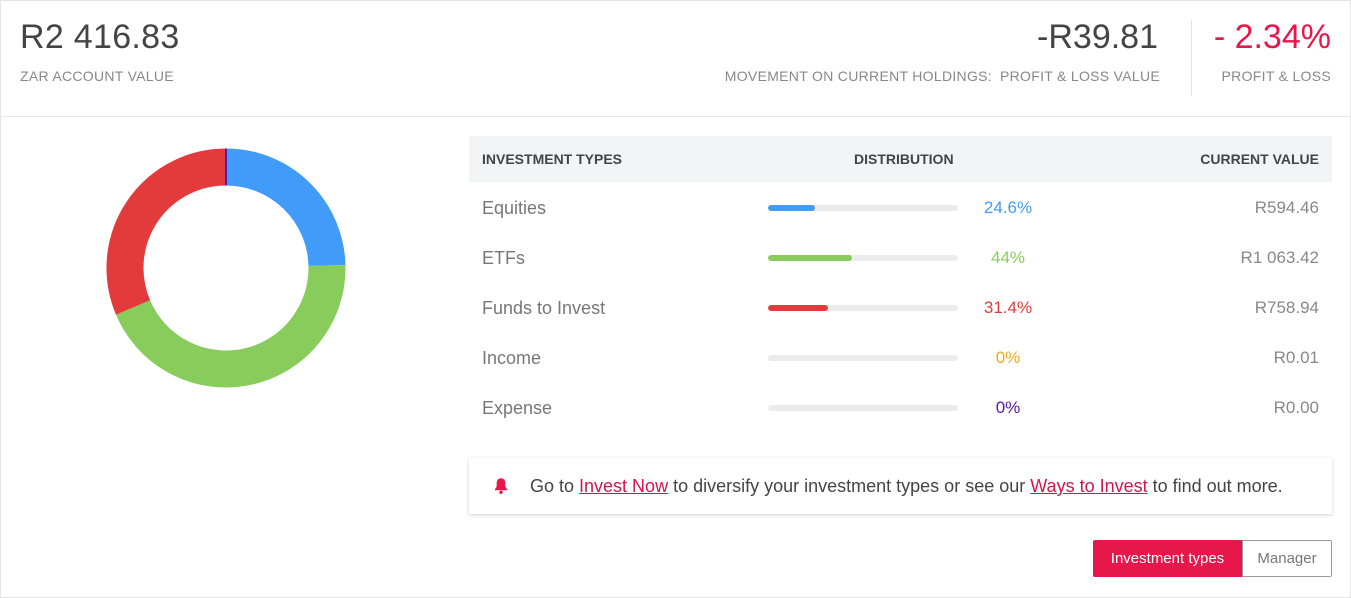 The width and height of the screenshot is (1351, 598). Describe the element at coordinates (1276, 76) in the screenshot. I see `profit-loss-percent-label: PROFIT & LOSS` at that location.